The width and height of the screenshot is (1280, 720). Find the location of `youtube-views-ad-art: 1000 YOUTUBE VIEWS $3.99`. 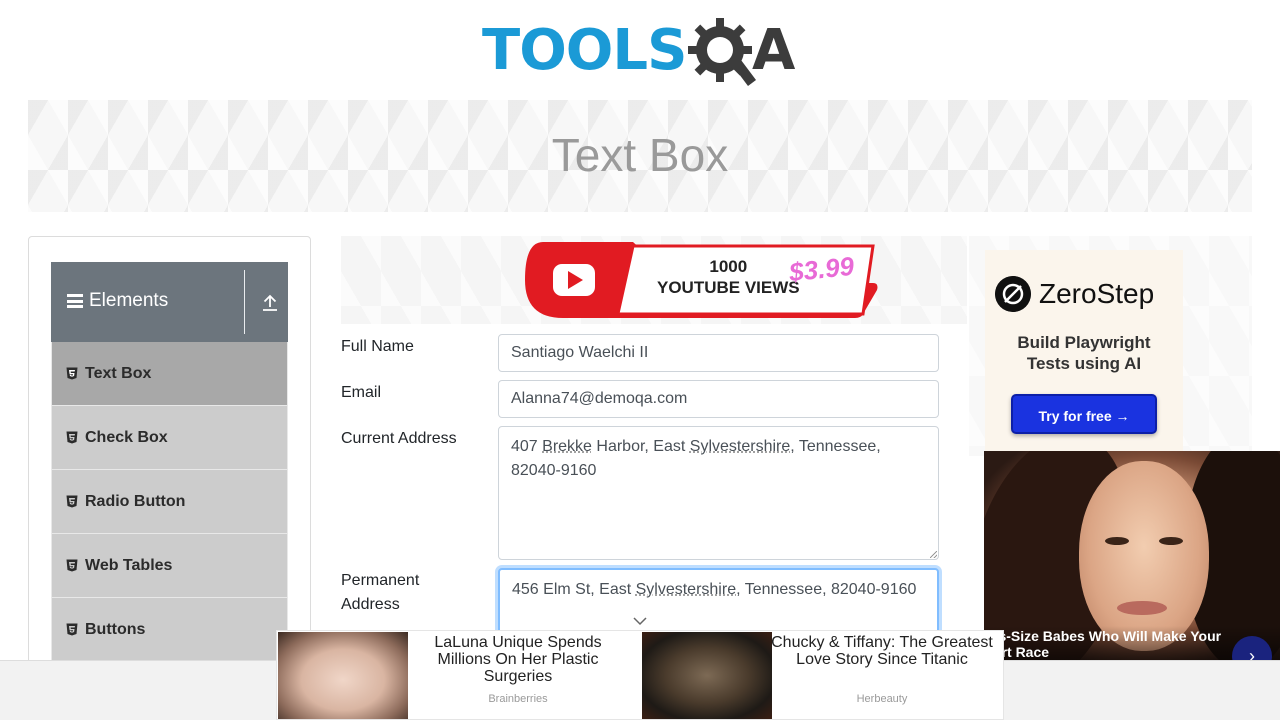

youtube-views-ad-art: 1000 YOUTUBE VIEWS $3.99 is located at coordinates (702, 279).